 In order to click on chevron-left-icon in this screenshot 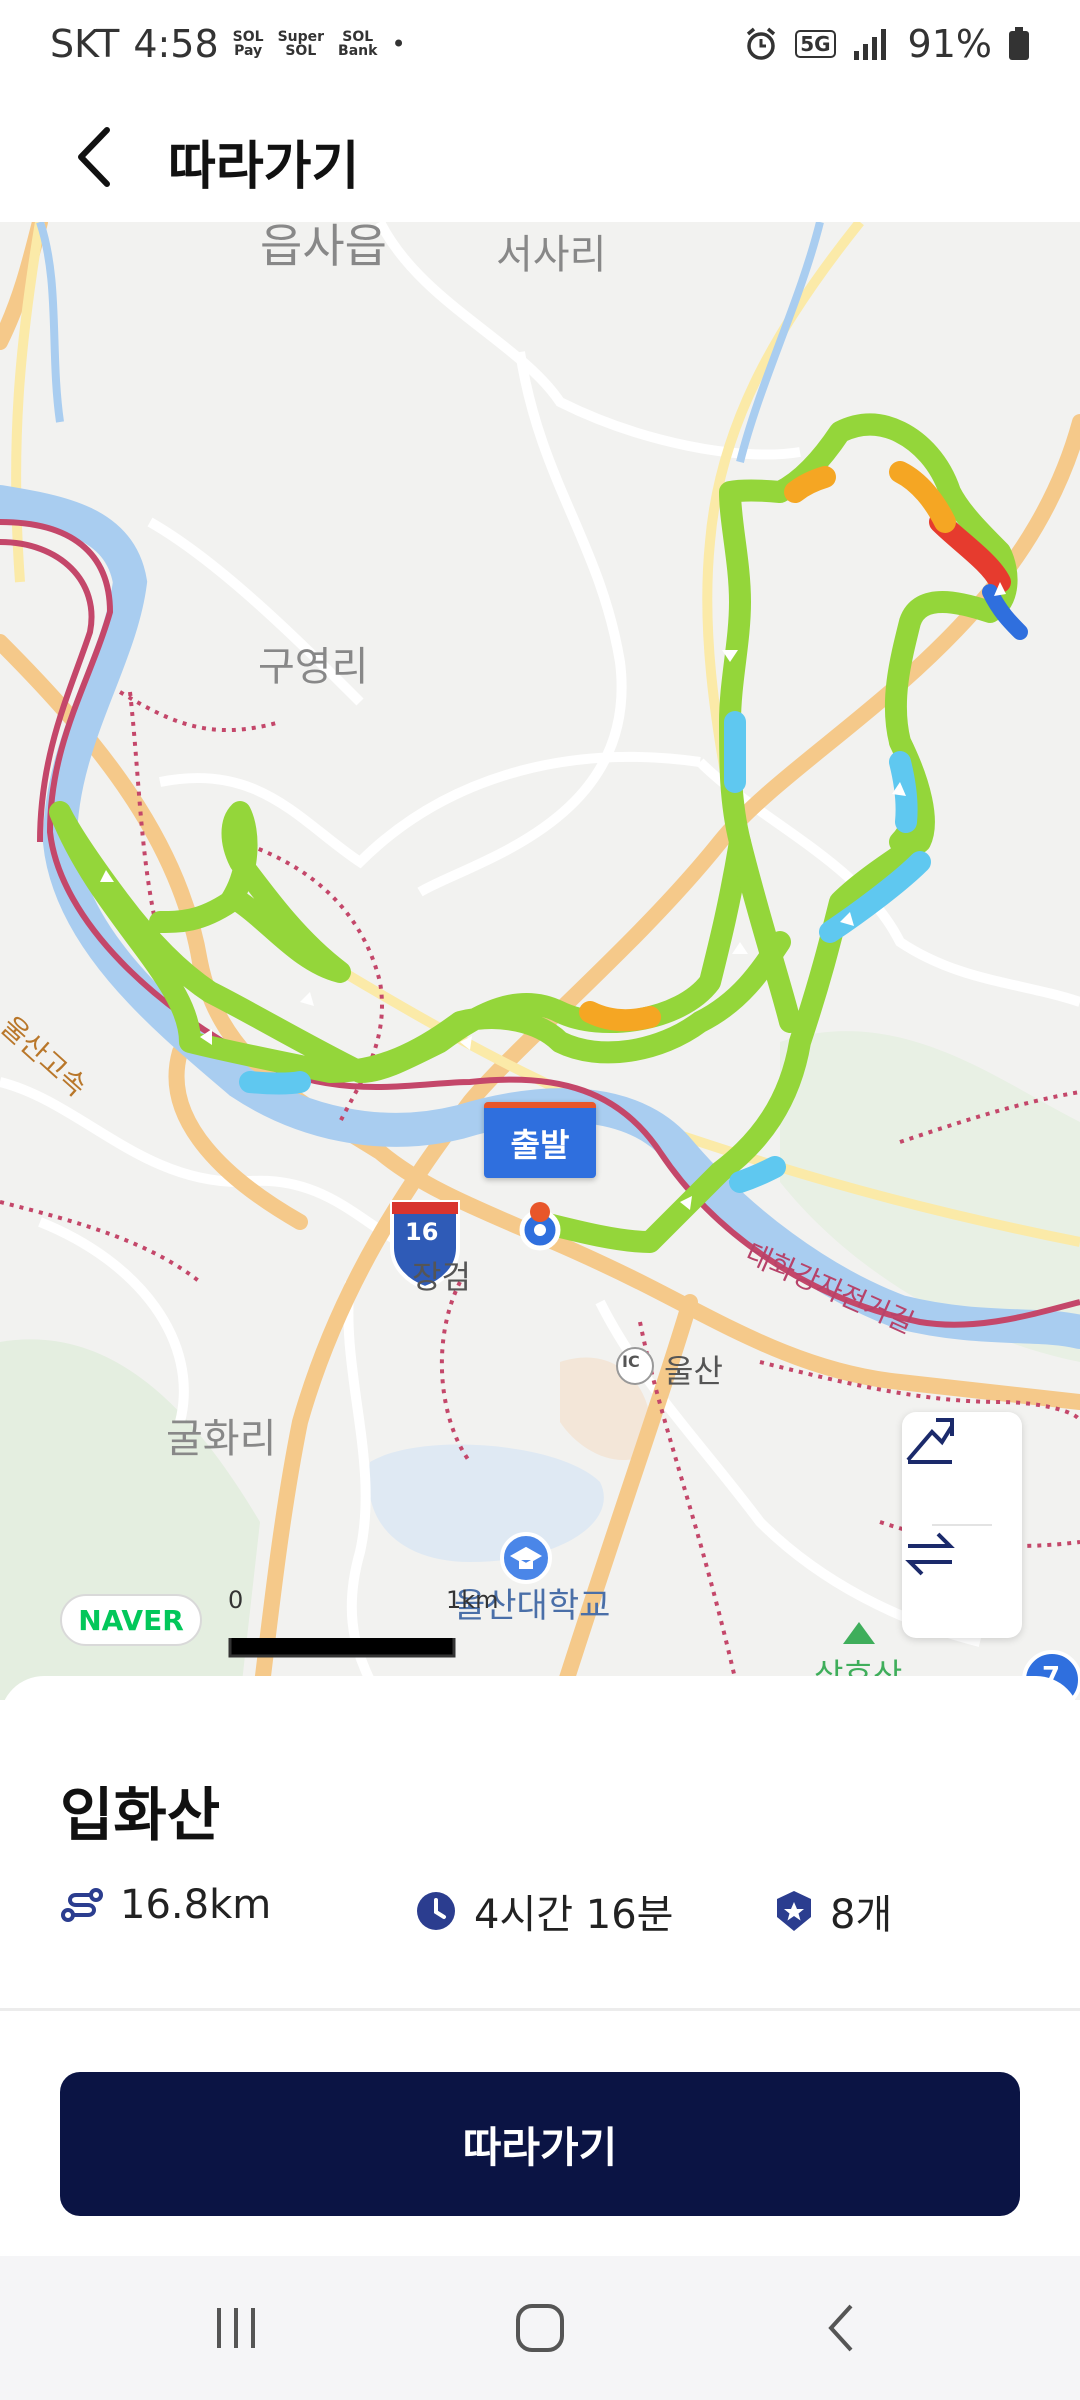, I will do `click(94, 157)`.